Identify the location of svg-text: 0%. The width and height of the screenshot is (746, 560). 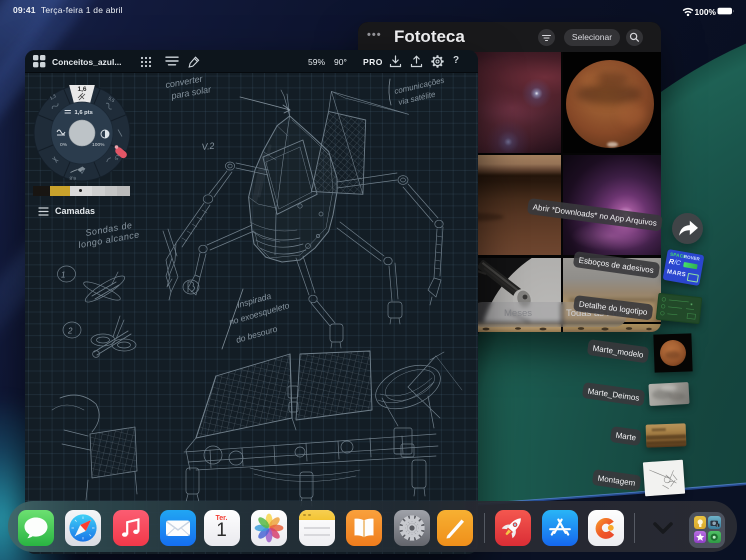
(64, 145).